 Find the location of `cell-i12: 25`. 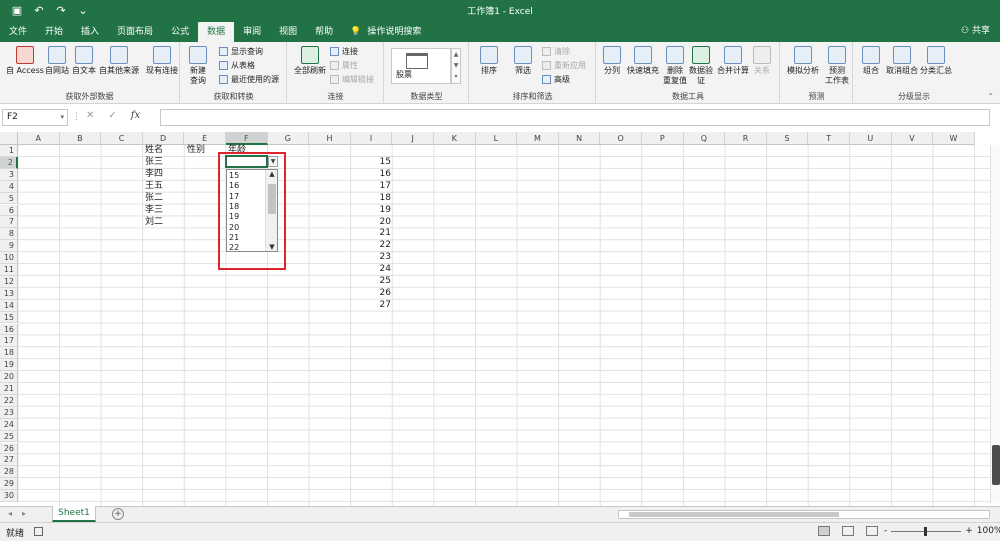

cell-i12: 25 is located at coordinates (371, 281).